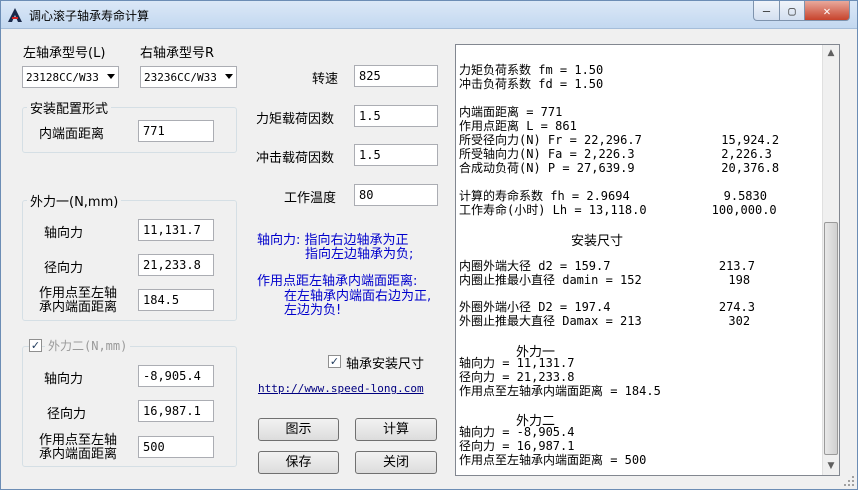 The width and height of the screenshot is (858, 490). Describe the element at coordinates (792, 11) in the screenshot. I see `maximize-button: ▢` at that location.